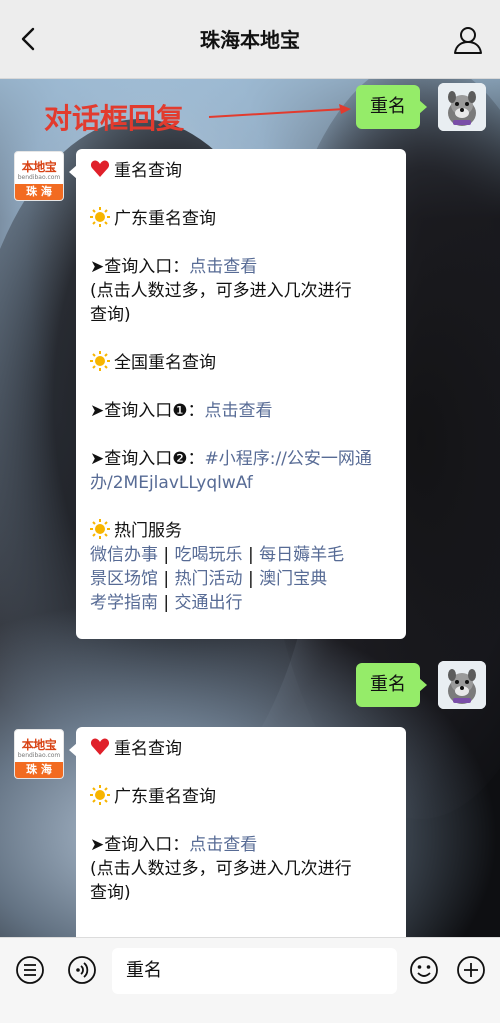 The image size is (500, 1023). Describe the element at coordinates (254, 971) in the screenshot. I see `message-input: 重名` at that location.